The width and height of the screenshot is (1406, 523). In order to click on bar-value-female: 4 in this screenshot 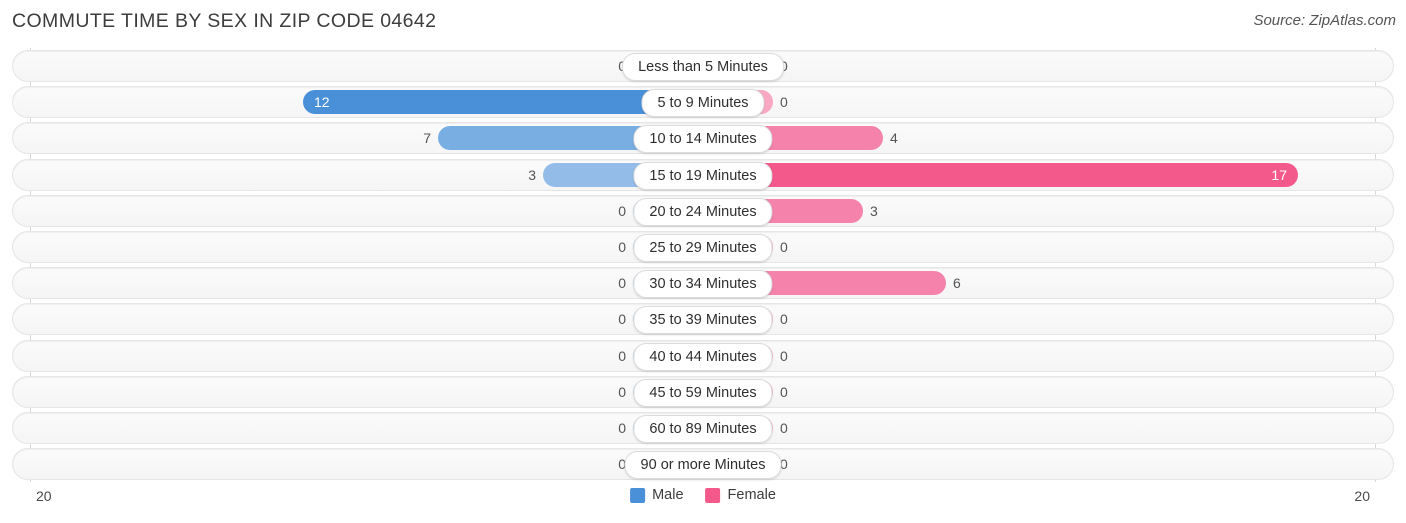, I will do `click(894, 138)`.